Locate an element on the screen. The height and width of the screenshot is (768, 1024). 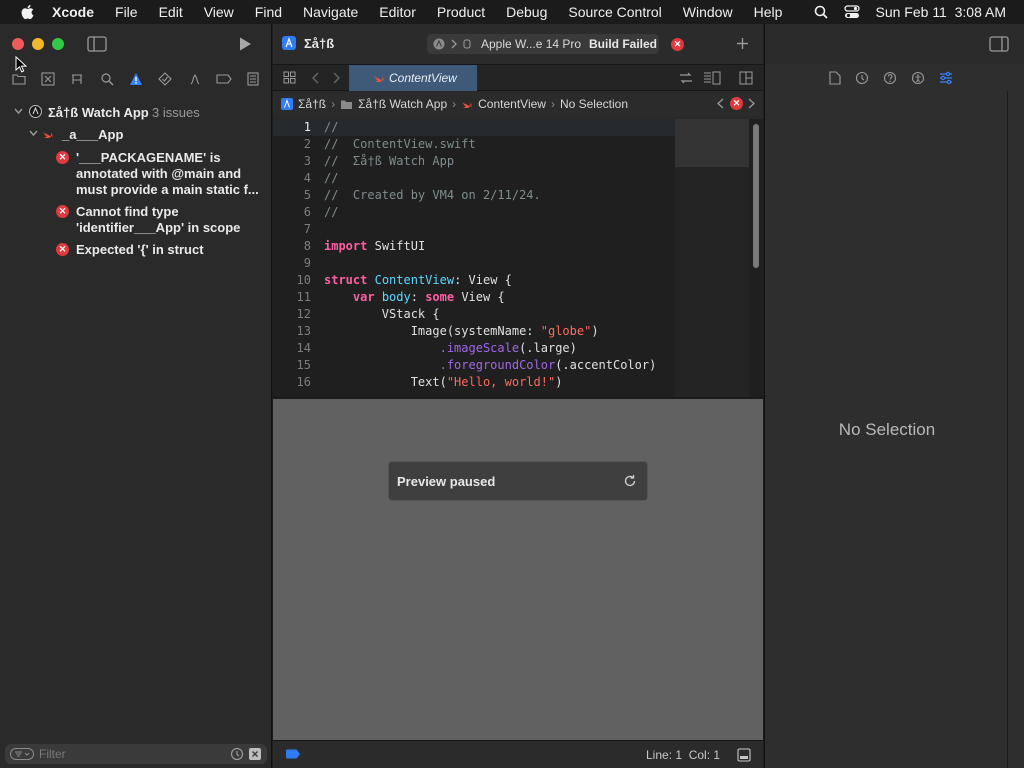
editor-options-icon is located at coordinates (712, 78).